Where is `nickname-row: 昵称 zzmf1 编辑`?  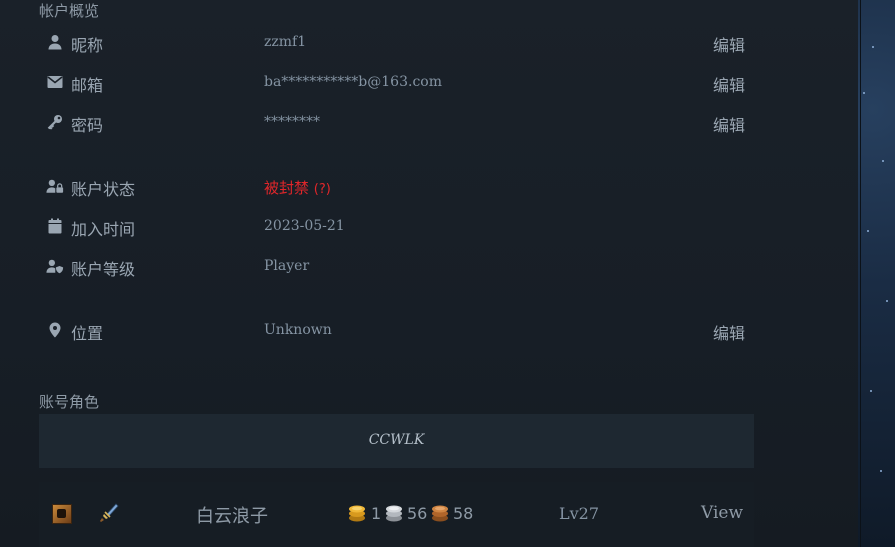 nickname-row: 昵称 zzmf1 编辑 is located at coordinates (429, 42).